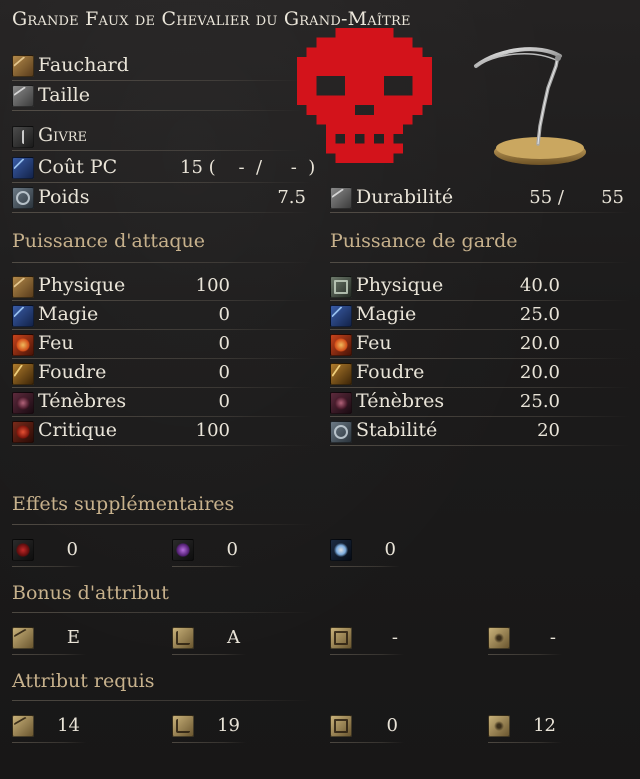 The height and width of the screenshot is (779, 640). Describe the element at coordinates (539, 372) in the screenshot. I see `guard-lightning-value: 20.0` at that location.